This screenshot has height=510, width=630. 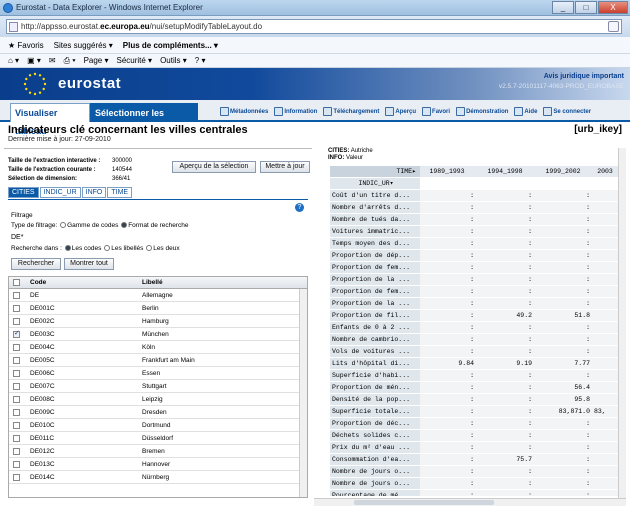 I want to click on update-button: Mettre à jour, so click(x=285, y=167).